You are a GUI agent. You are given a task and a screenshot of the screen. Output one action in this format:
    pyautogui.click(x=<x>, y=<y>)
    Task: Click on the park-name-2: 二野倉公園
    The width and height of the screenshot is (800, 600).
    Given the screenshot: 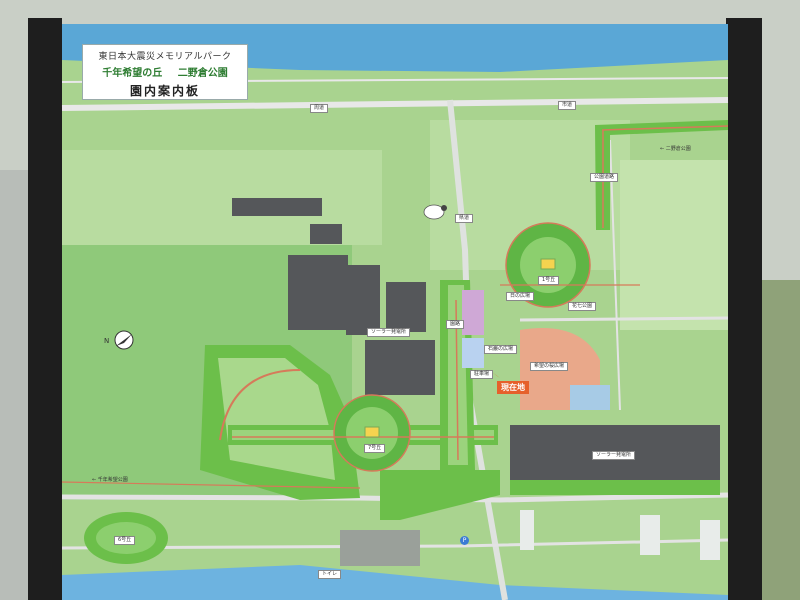 What is the action you would take?
    pyautogui.click(x=202, y=73)
    